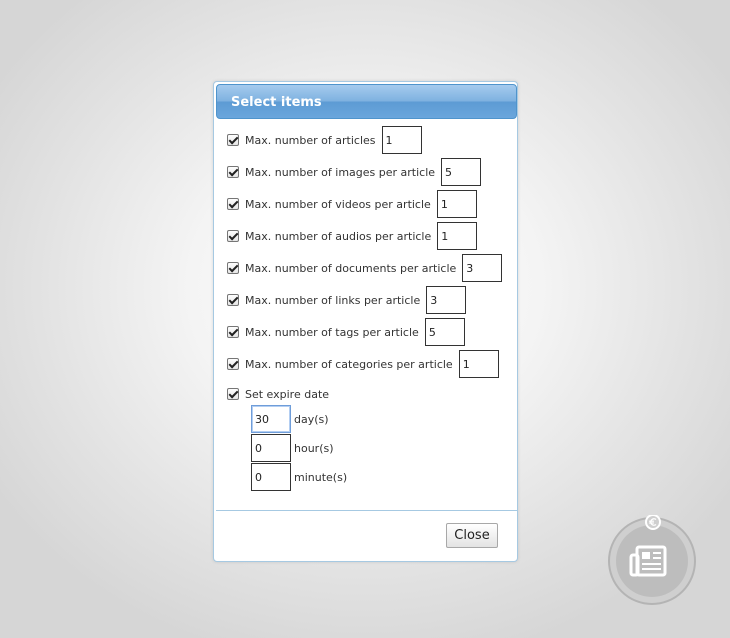 The width and height of the screenshot is (730, 638). I want to click on expire-hours-input, so click(271, 448).